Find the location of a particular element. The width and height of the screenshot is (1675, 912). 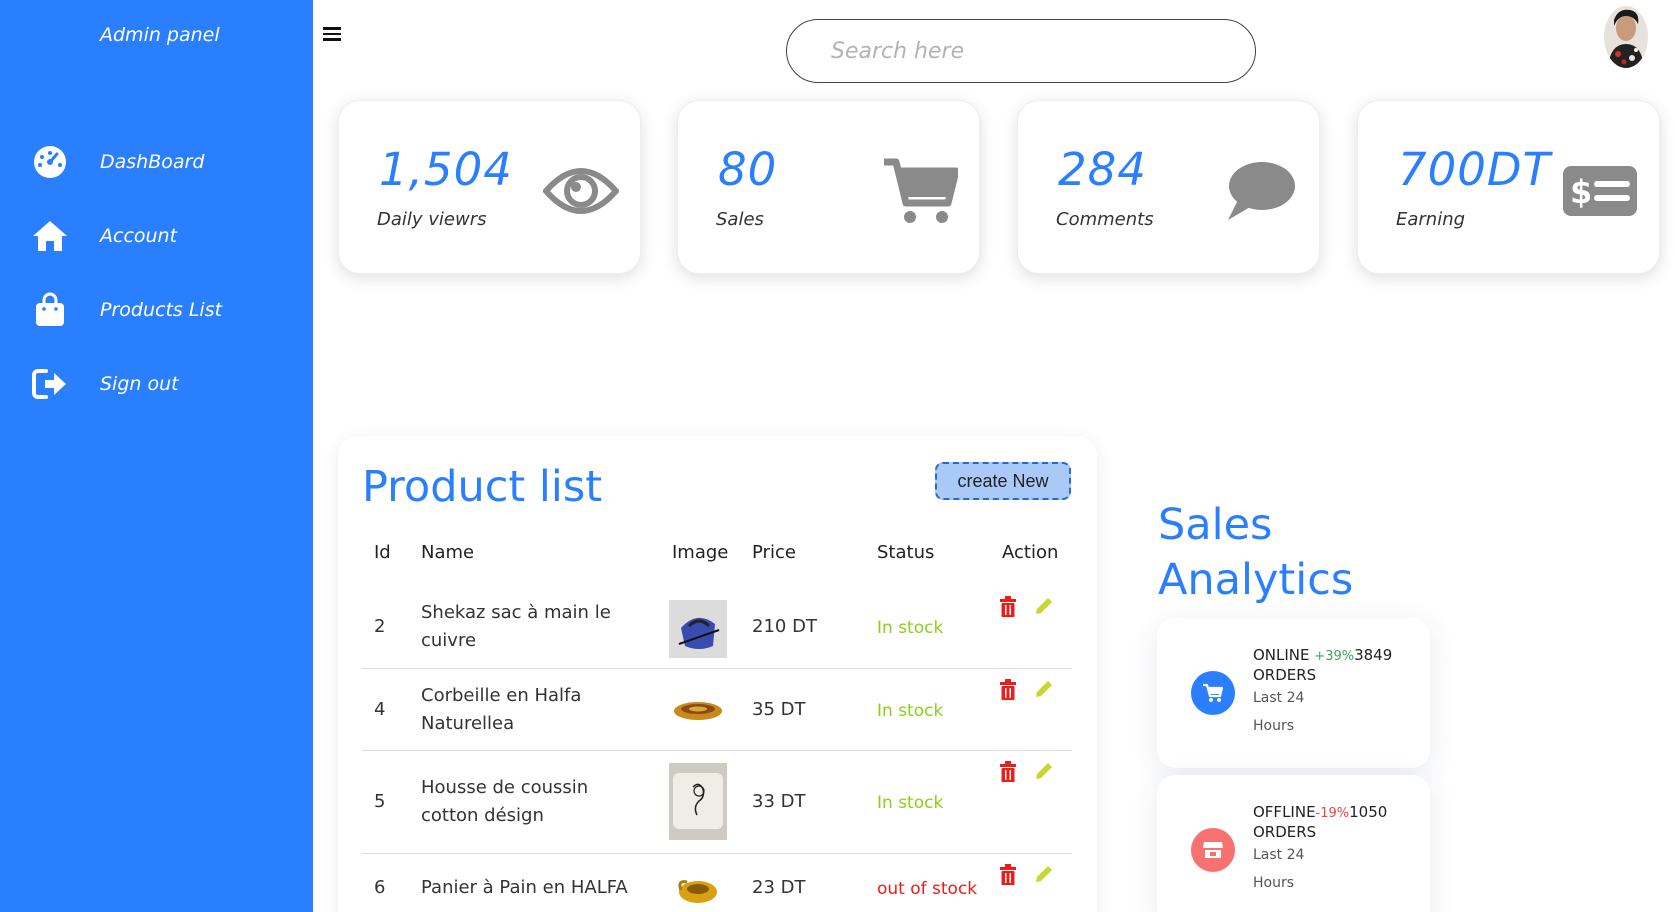

column-header-price: Price is located at coordinates (774, 552).